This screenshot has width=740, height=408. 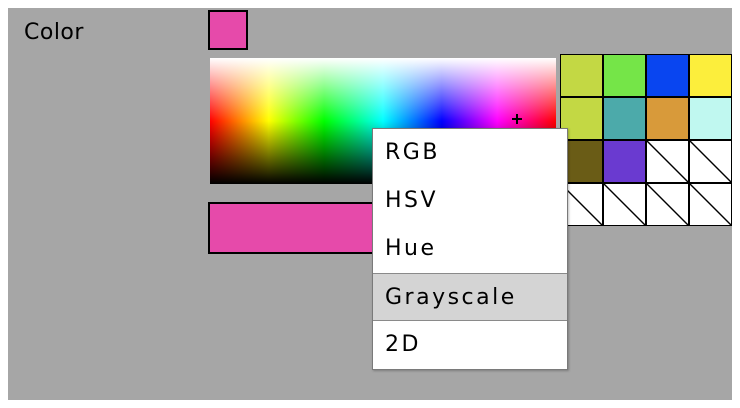 What do you see at coordinates (470, 297) in the screenshot?
I see `menu-item-grayscale: Grayscale` at bounding box center [470, 297].